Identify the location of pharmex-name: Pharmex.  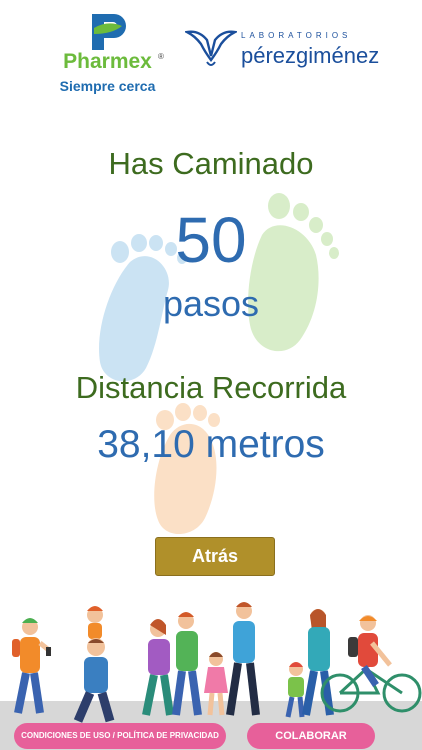
(107, 61).